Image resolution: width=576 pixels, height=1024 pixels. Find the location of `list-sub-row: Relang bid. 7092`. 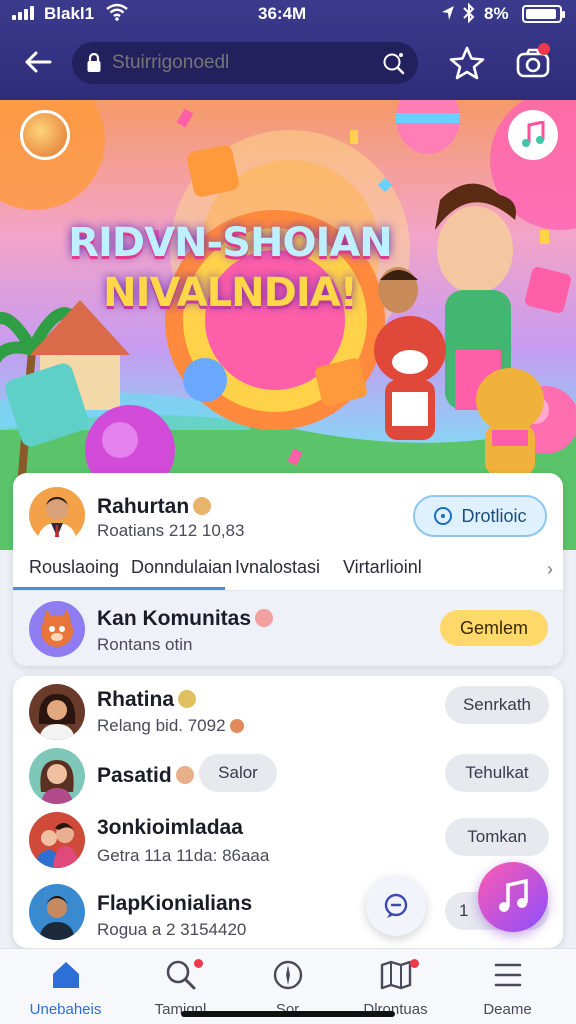

list-sub-row: Relang bid. 7092 is located at coordinates (170, 726).